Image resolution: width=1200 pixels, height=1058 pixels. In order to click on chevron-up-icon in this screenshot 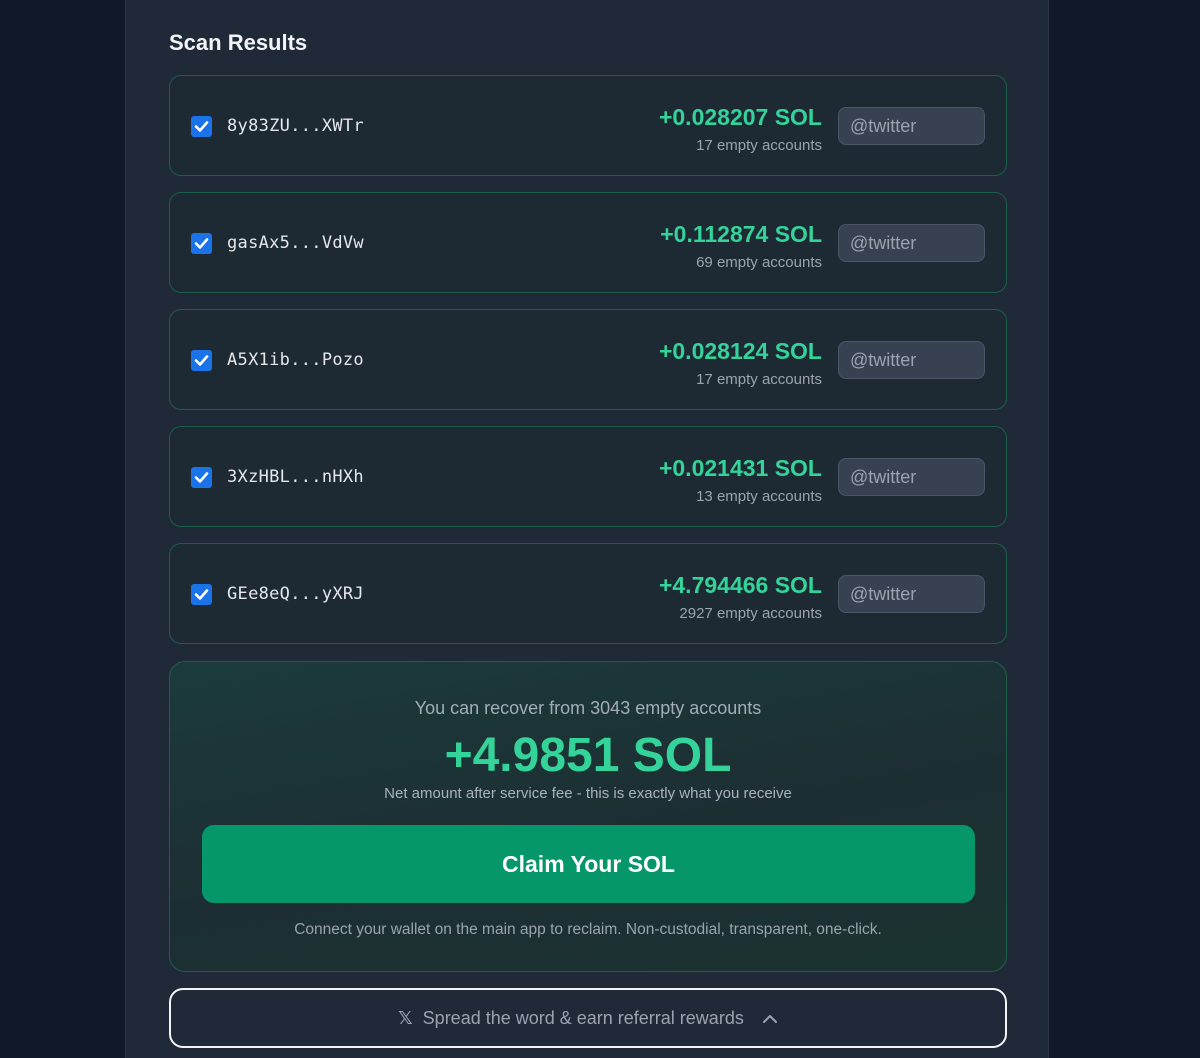, I will do `click(770, 1018)`.